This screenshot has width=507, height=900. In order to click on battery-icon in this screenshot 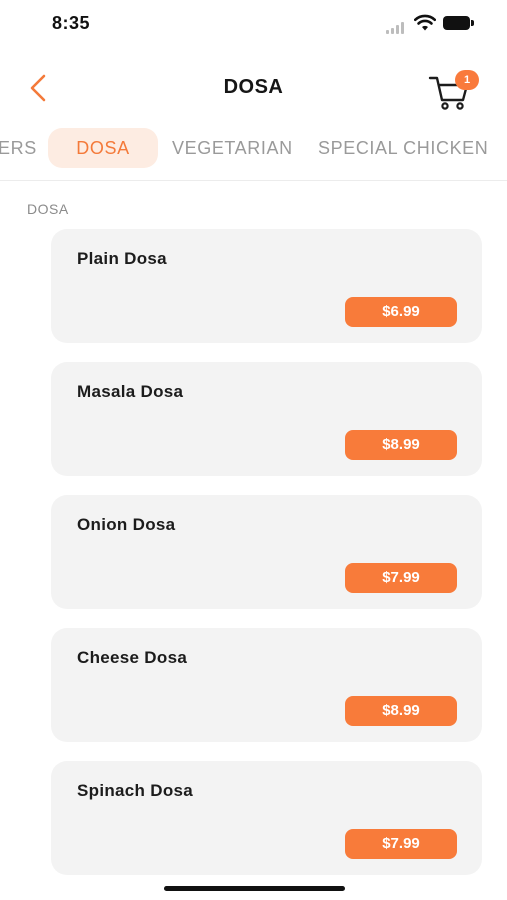, I will do `click(459, 23)`.